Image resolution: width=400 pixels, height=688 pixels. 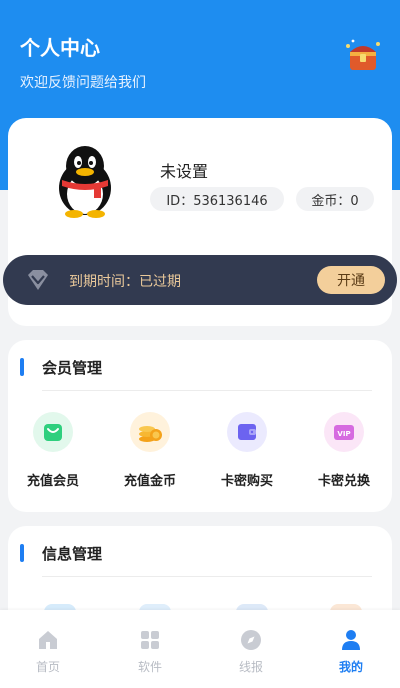 I want to click on treasure-chest-icon, so click(x=363, y=56).